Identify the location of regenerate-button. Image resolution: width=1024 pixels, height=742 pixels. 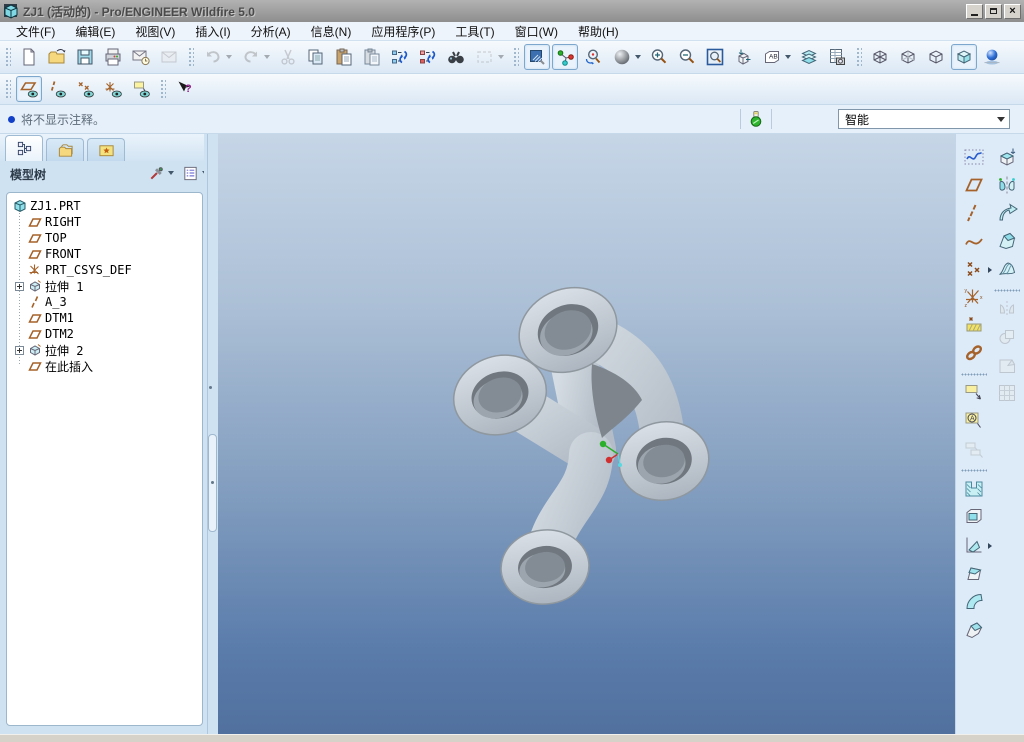
(400, 57).